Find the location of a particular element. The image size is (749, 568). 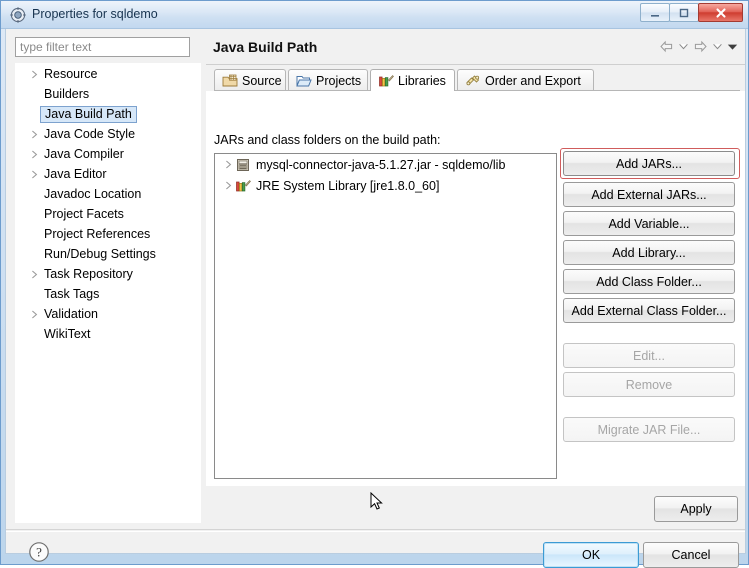

page-title: Java Build Path is located at coordinates (265, 47).